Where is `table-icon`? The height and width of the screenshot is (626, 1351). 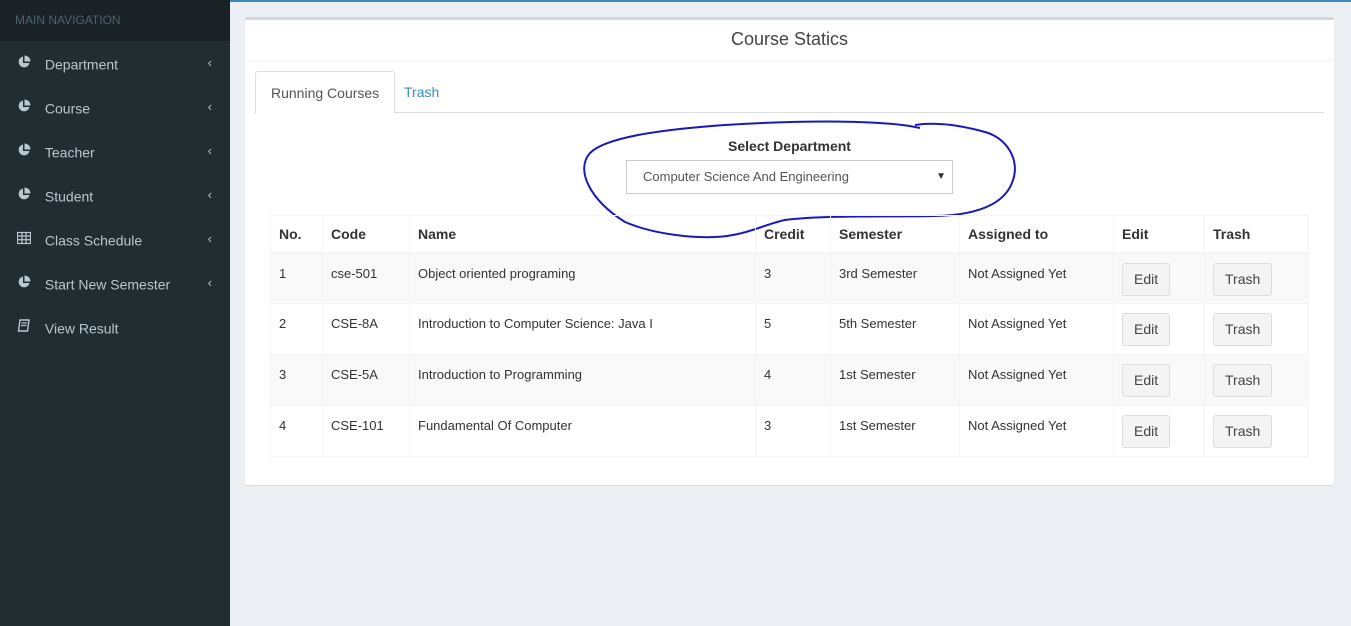 table-icon is located at coordinates (24, 238).